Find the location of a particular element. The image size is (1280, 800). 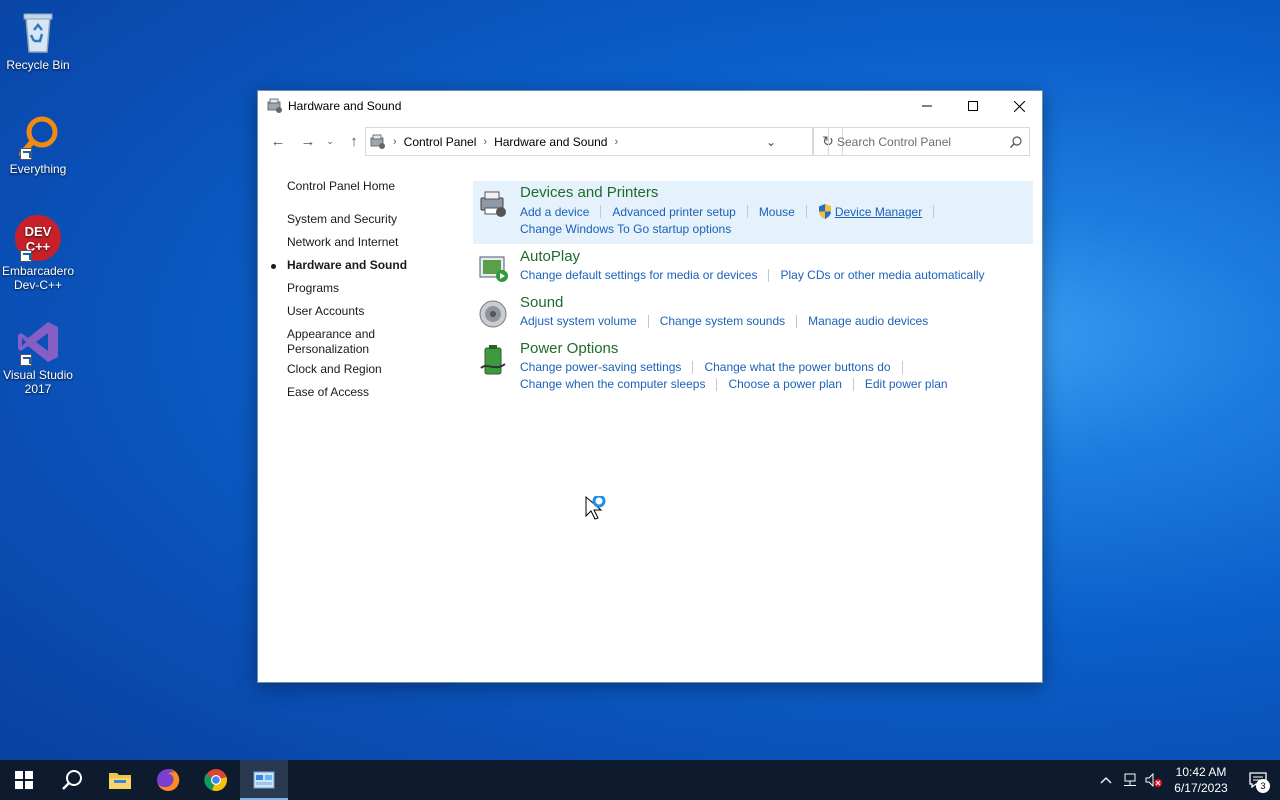

close-icon is located at coordinates (1019, 106).